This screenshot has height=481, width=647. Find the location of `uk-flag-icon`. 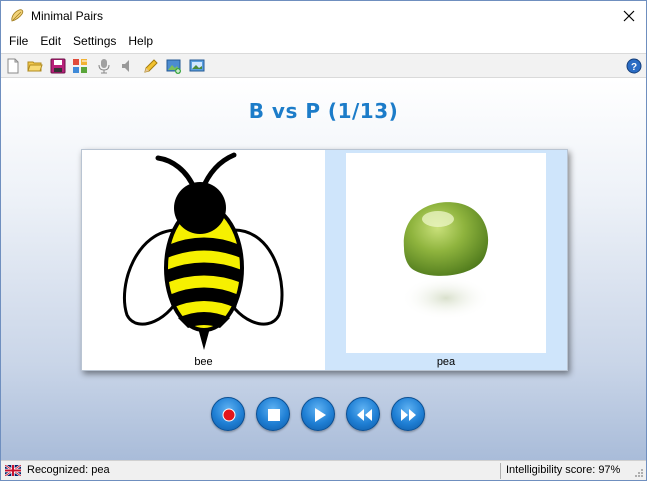

uk-flag-icon is located at coordinates (13, 470).